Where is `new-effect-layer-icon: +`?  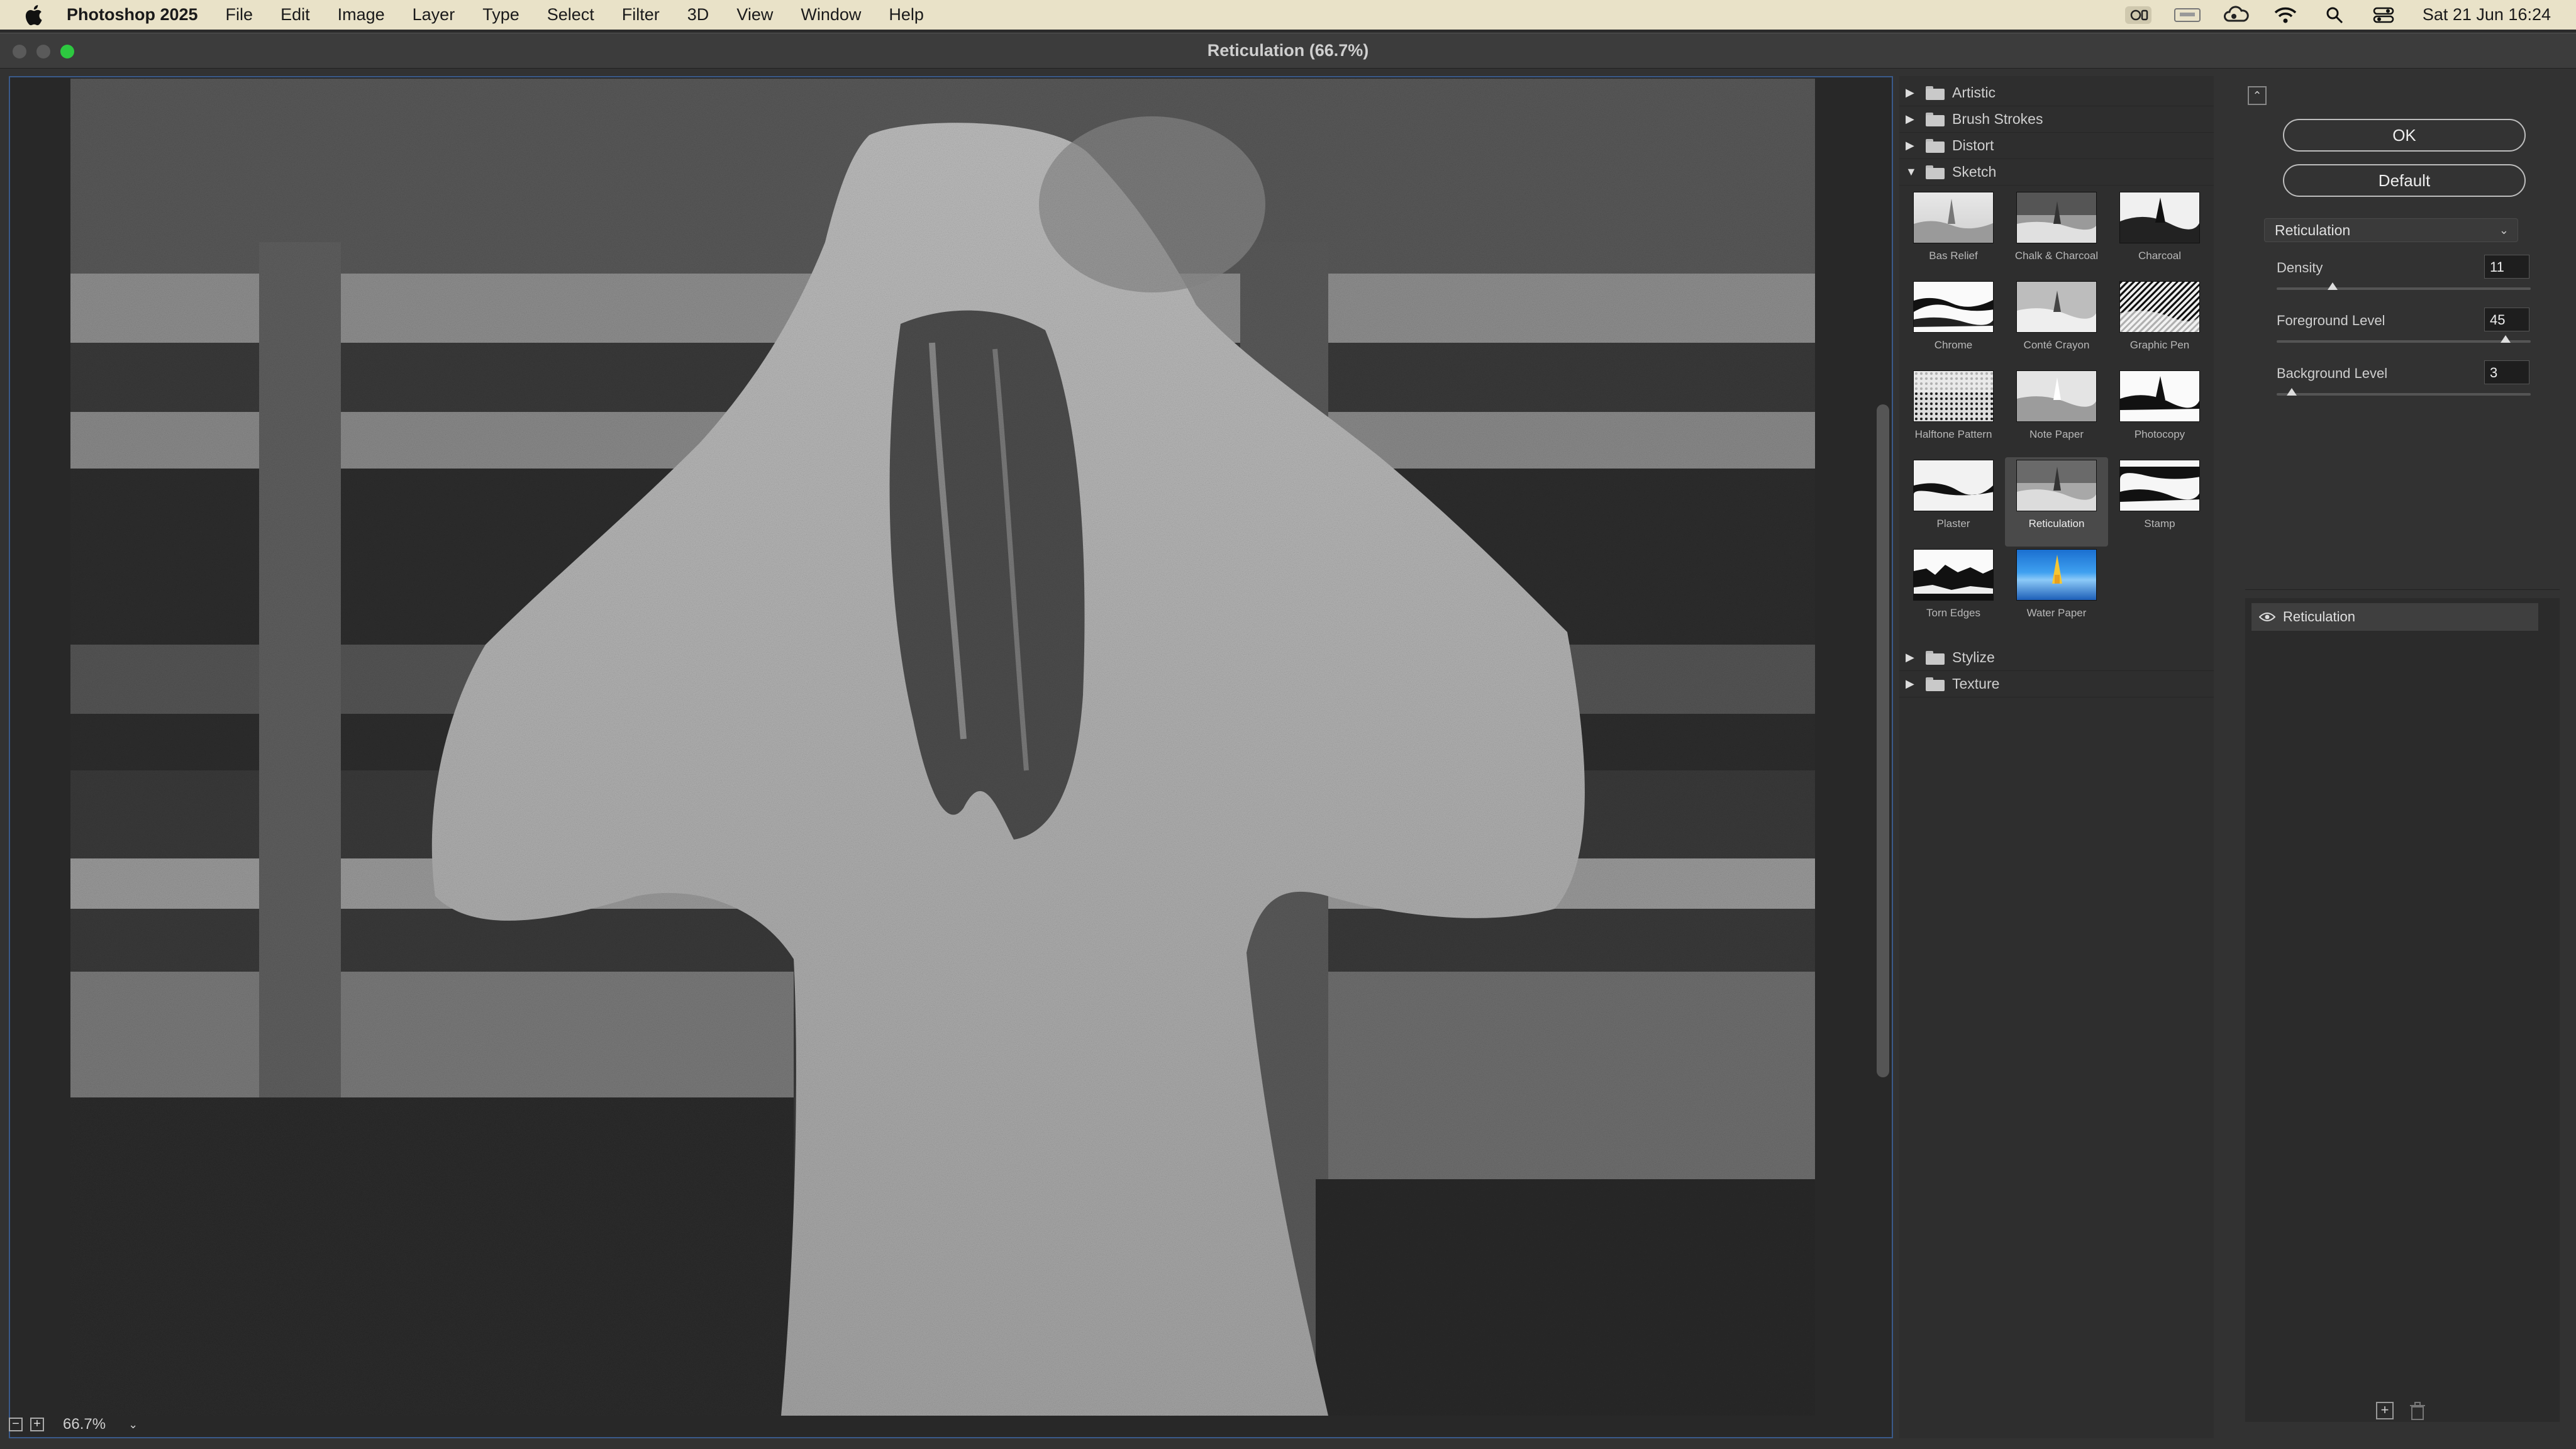
new-effect-layer-icon: + is located at coordinates (2385, 1410).